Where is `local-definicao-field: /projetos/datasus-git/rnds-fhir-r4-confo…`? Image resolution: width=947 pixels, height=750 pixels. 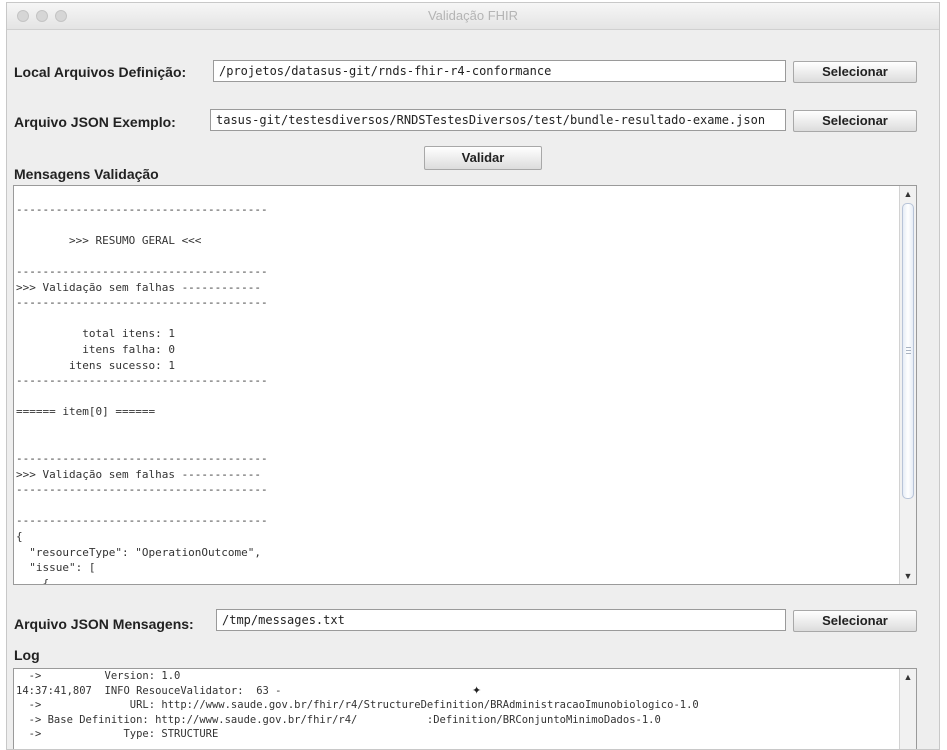 local-definicao-field: /projetos/datasus-git/rnds-fhir-r4-confo… is located at coordinates (499, 71).